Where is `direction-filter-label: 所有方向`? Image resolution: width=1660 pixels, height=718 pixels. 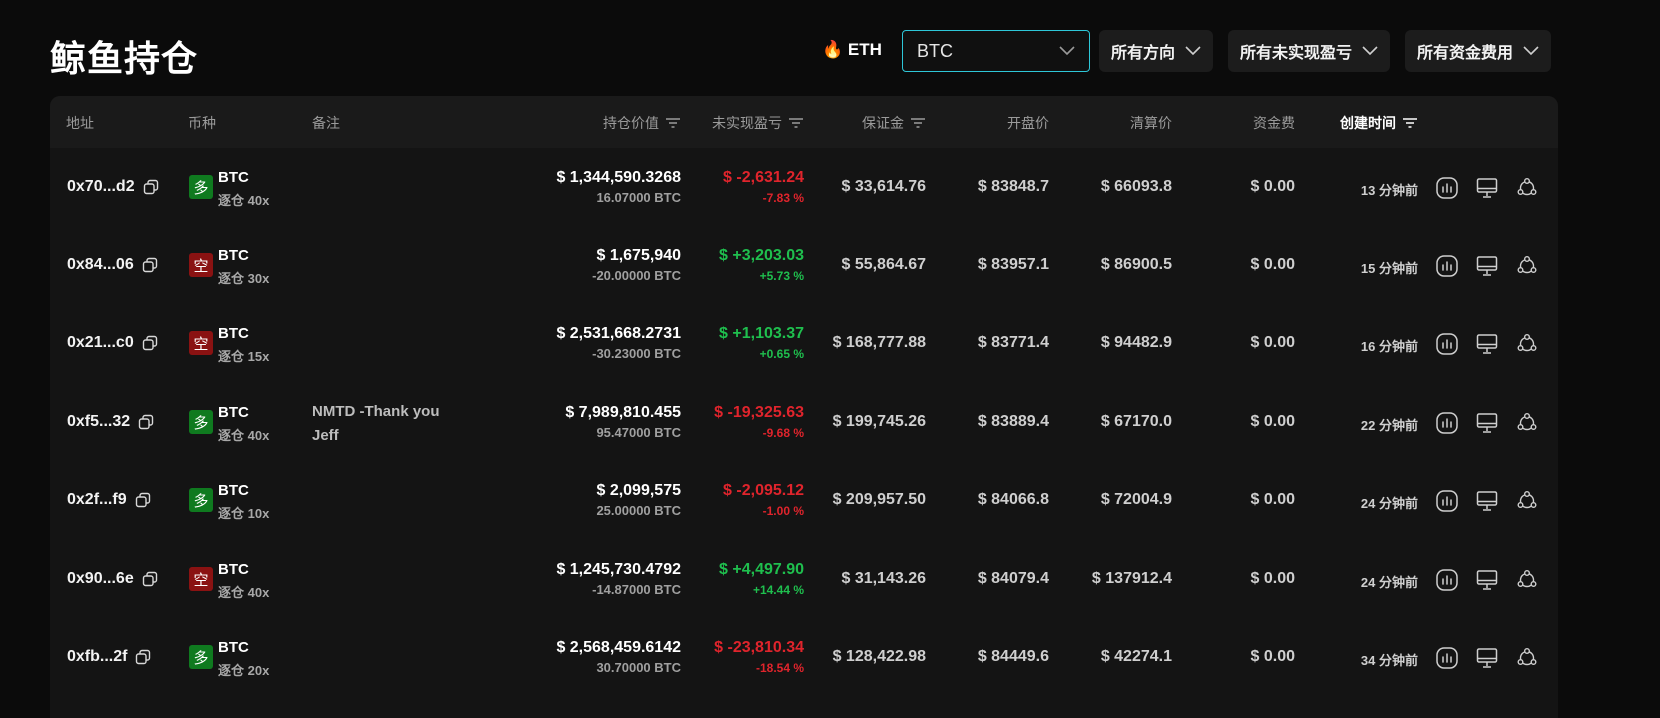 direction-filter-label: 所有方向 is located at coordinates (1143, 53).